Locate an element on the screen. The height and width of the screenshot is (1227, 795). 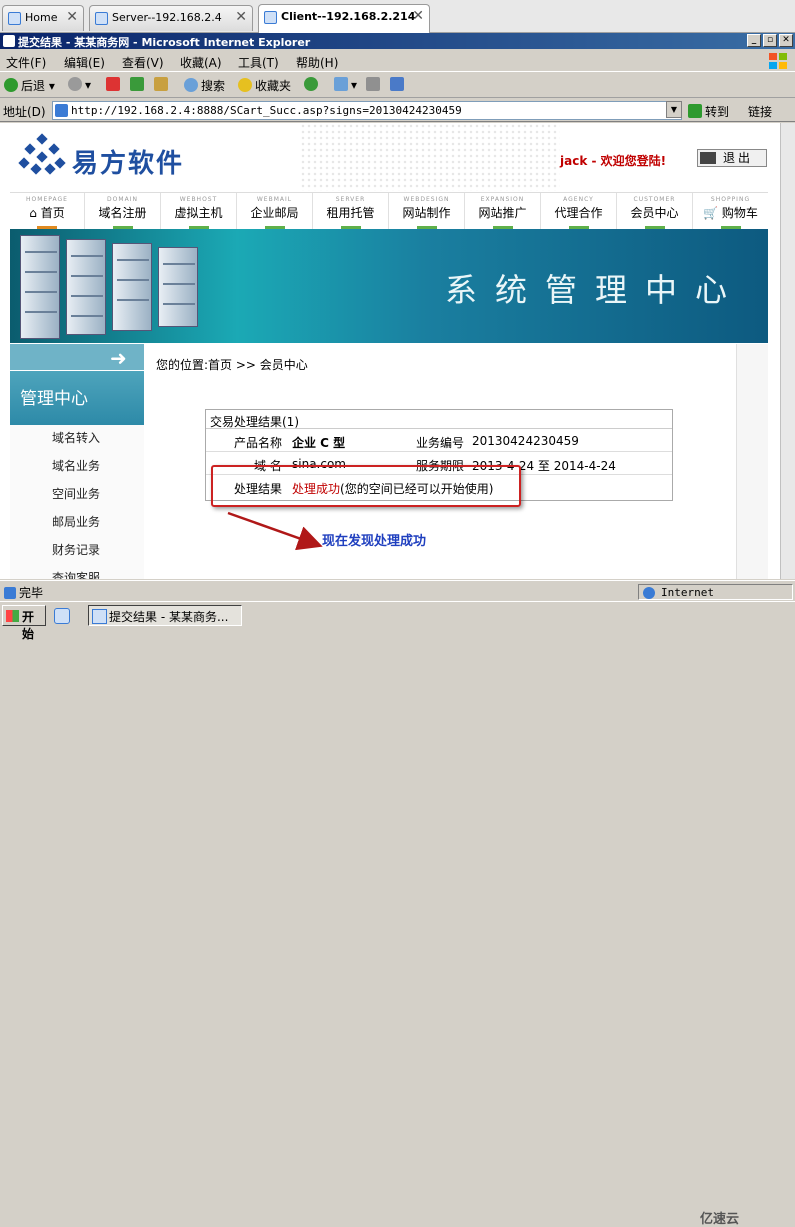
status-text: 完毕 is located at coordinates (23, 592).